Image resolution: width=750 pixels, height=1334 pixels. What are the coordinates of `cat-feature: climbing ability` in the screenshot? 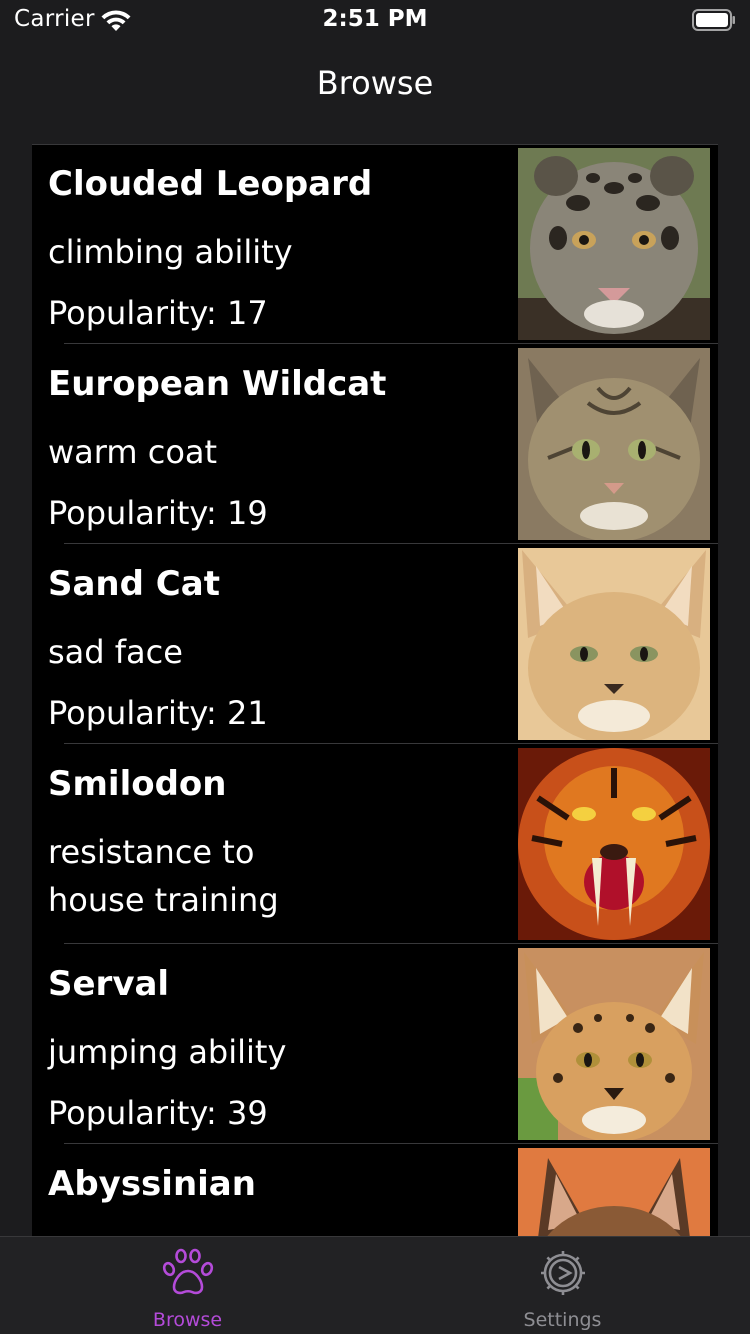 It's located at (170, 252).